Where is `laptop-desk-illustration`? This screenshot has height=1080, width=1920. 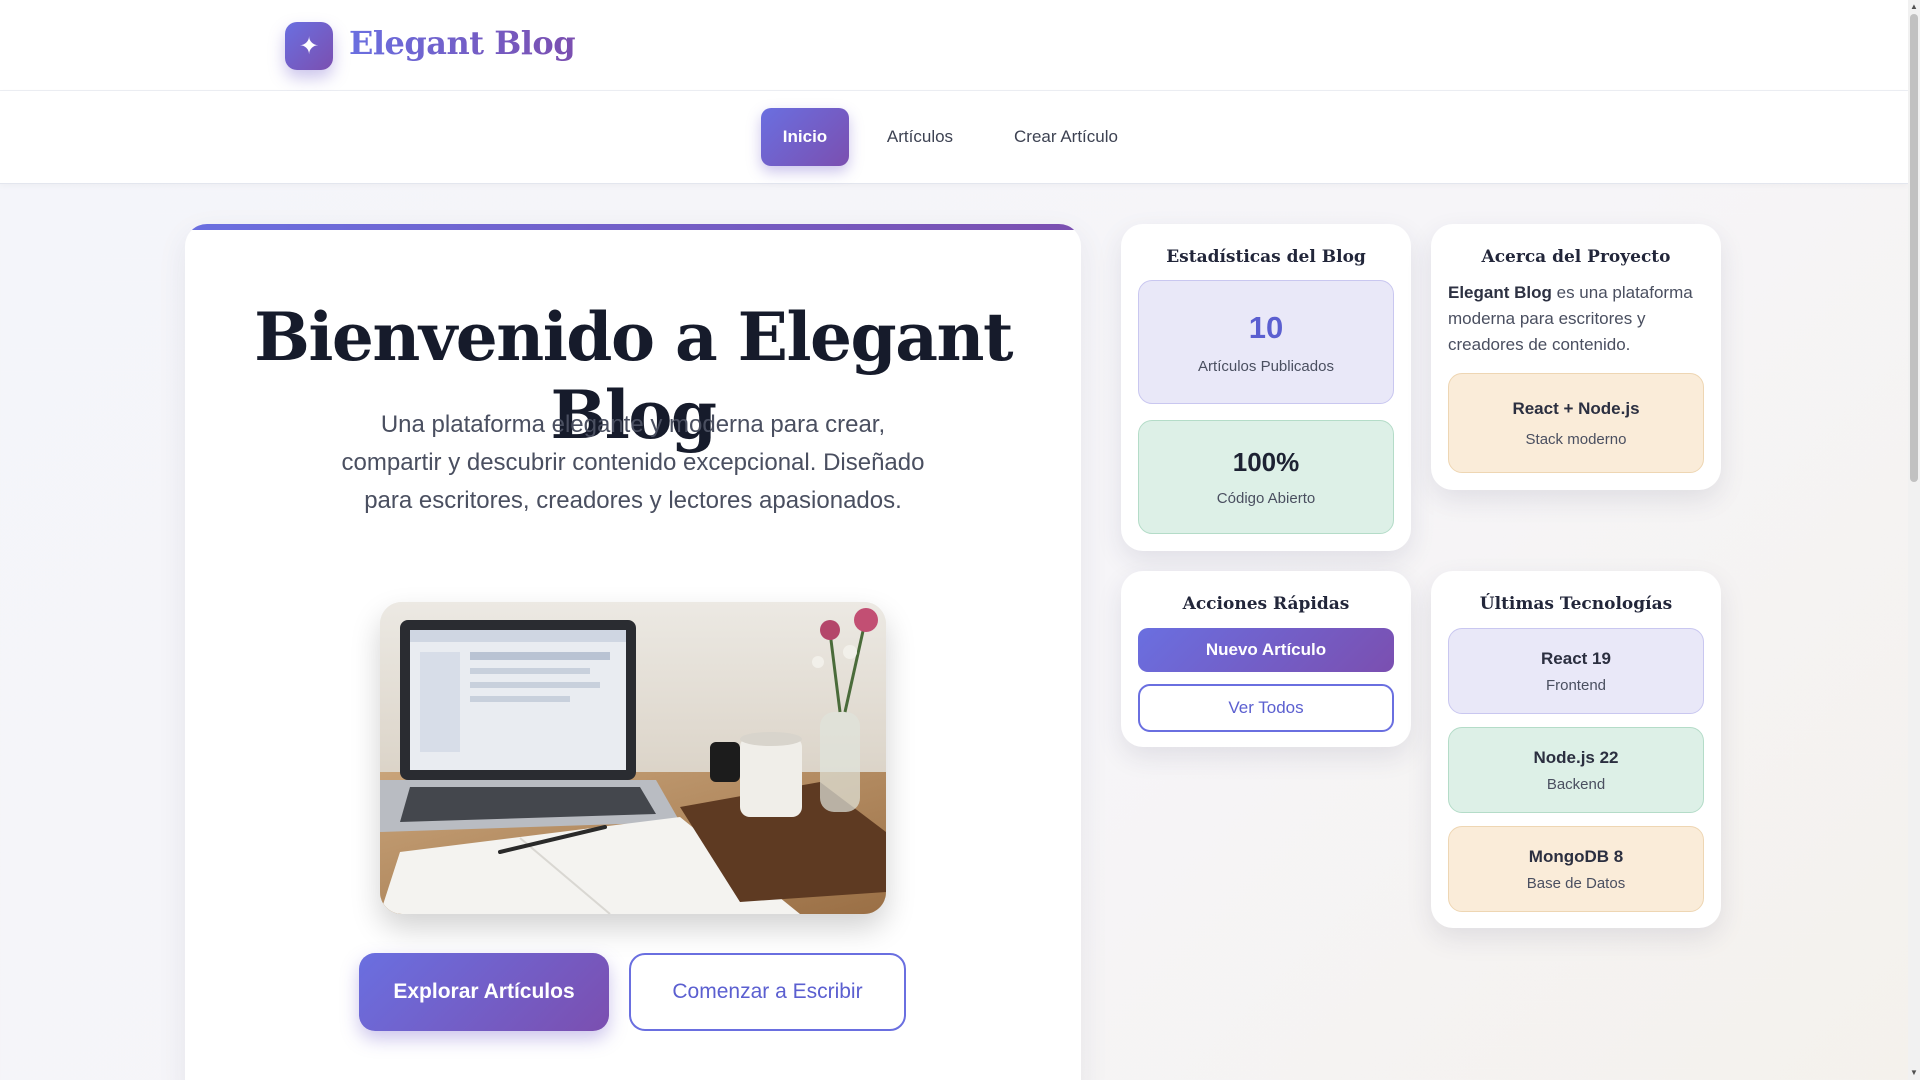
laptop-desk-illustration is located at coordinates (633, 758).